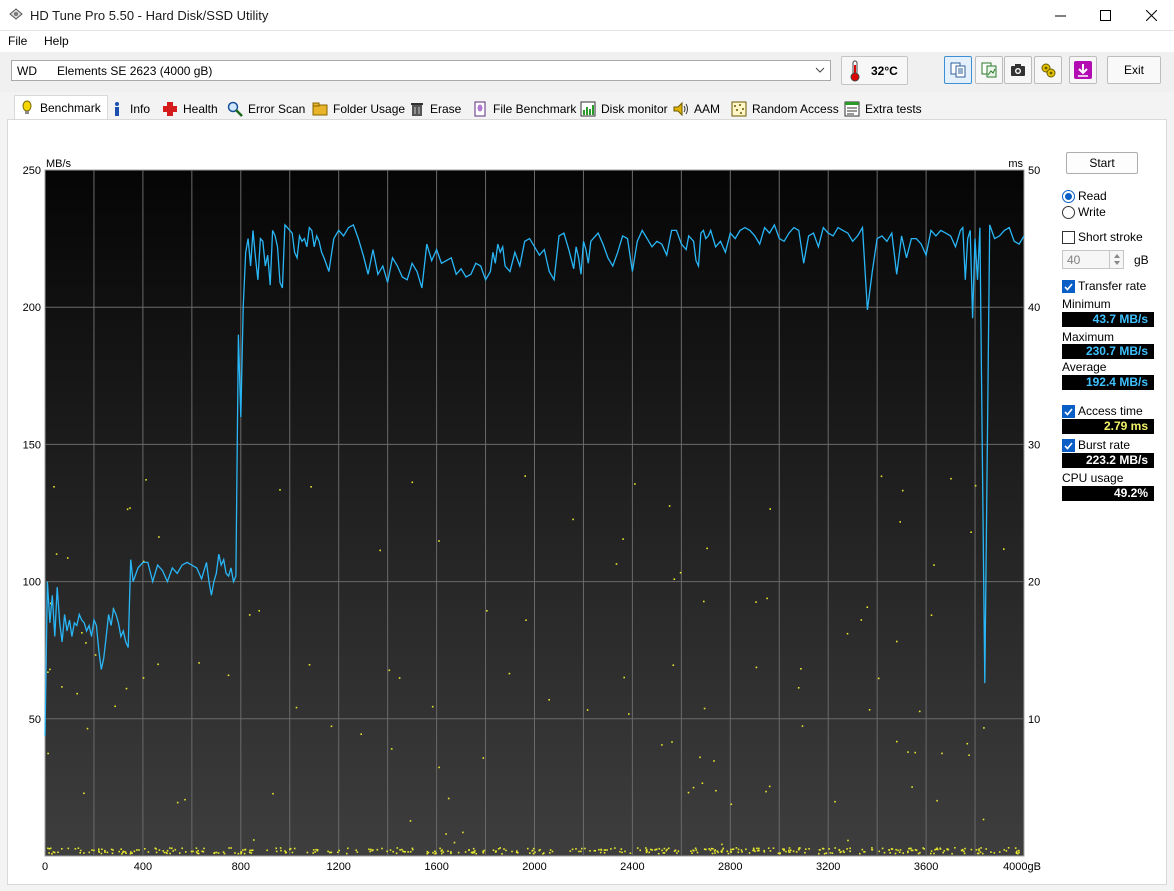 This screenshot has height=891, width=1174. Describe the element at coordinates (1068, 212) in the screenshot. I see `radio-indicator` at that location.